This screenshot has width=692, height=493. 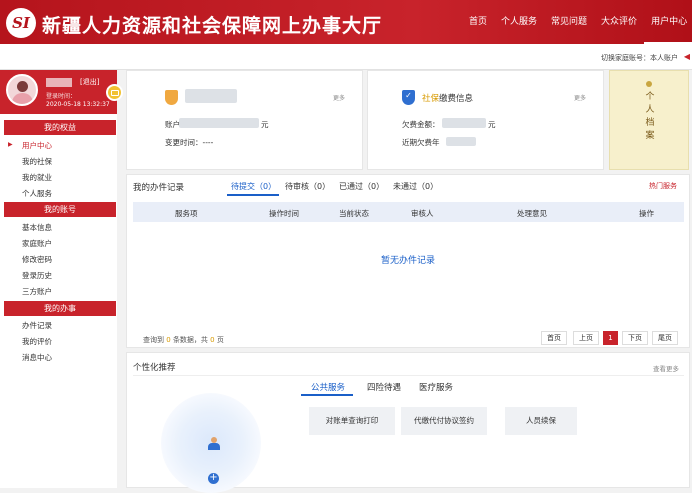 I want to click on shield-check-icon: ✓, so click(x=408, y=97).